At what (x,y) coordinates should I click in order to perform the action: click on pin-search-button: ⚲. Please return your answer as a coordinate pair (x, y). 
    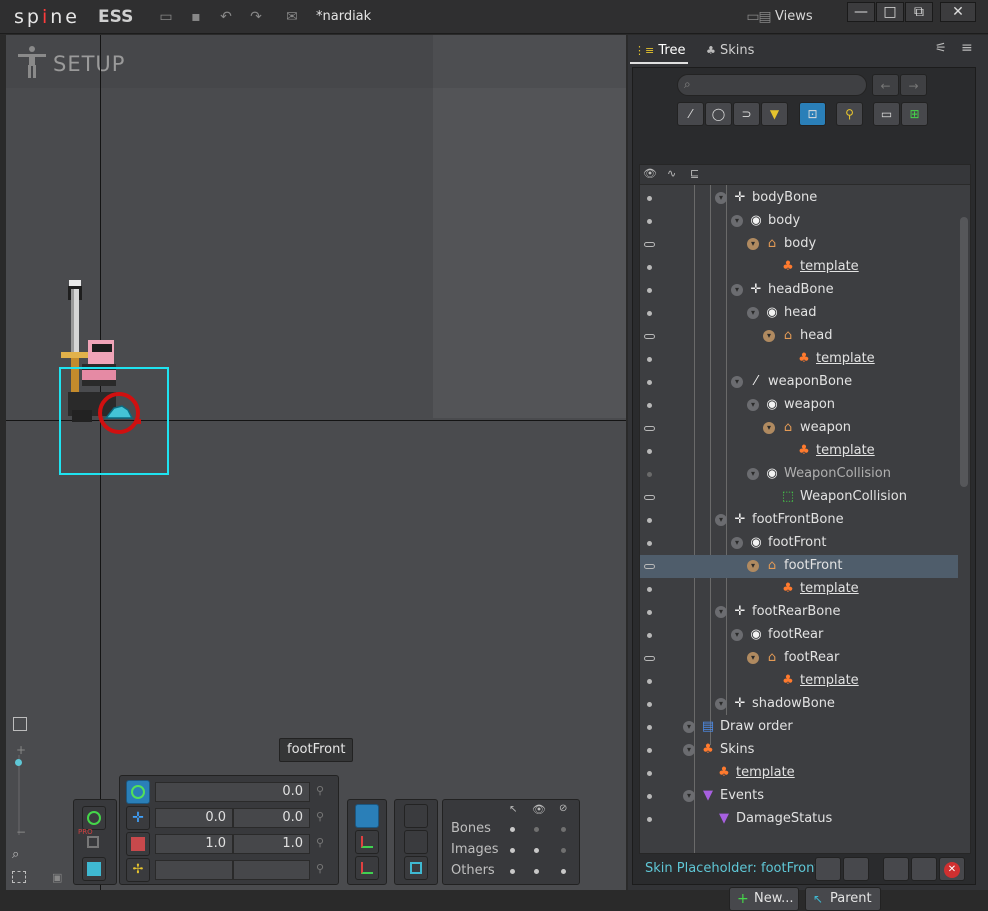
    Looking at the image, I should click on (849, 114).